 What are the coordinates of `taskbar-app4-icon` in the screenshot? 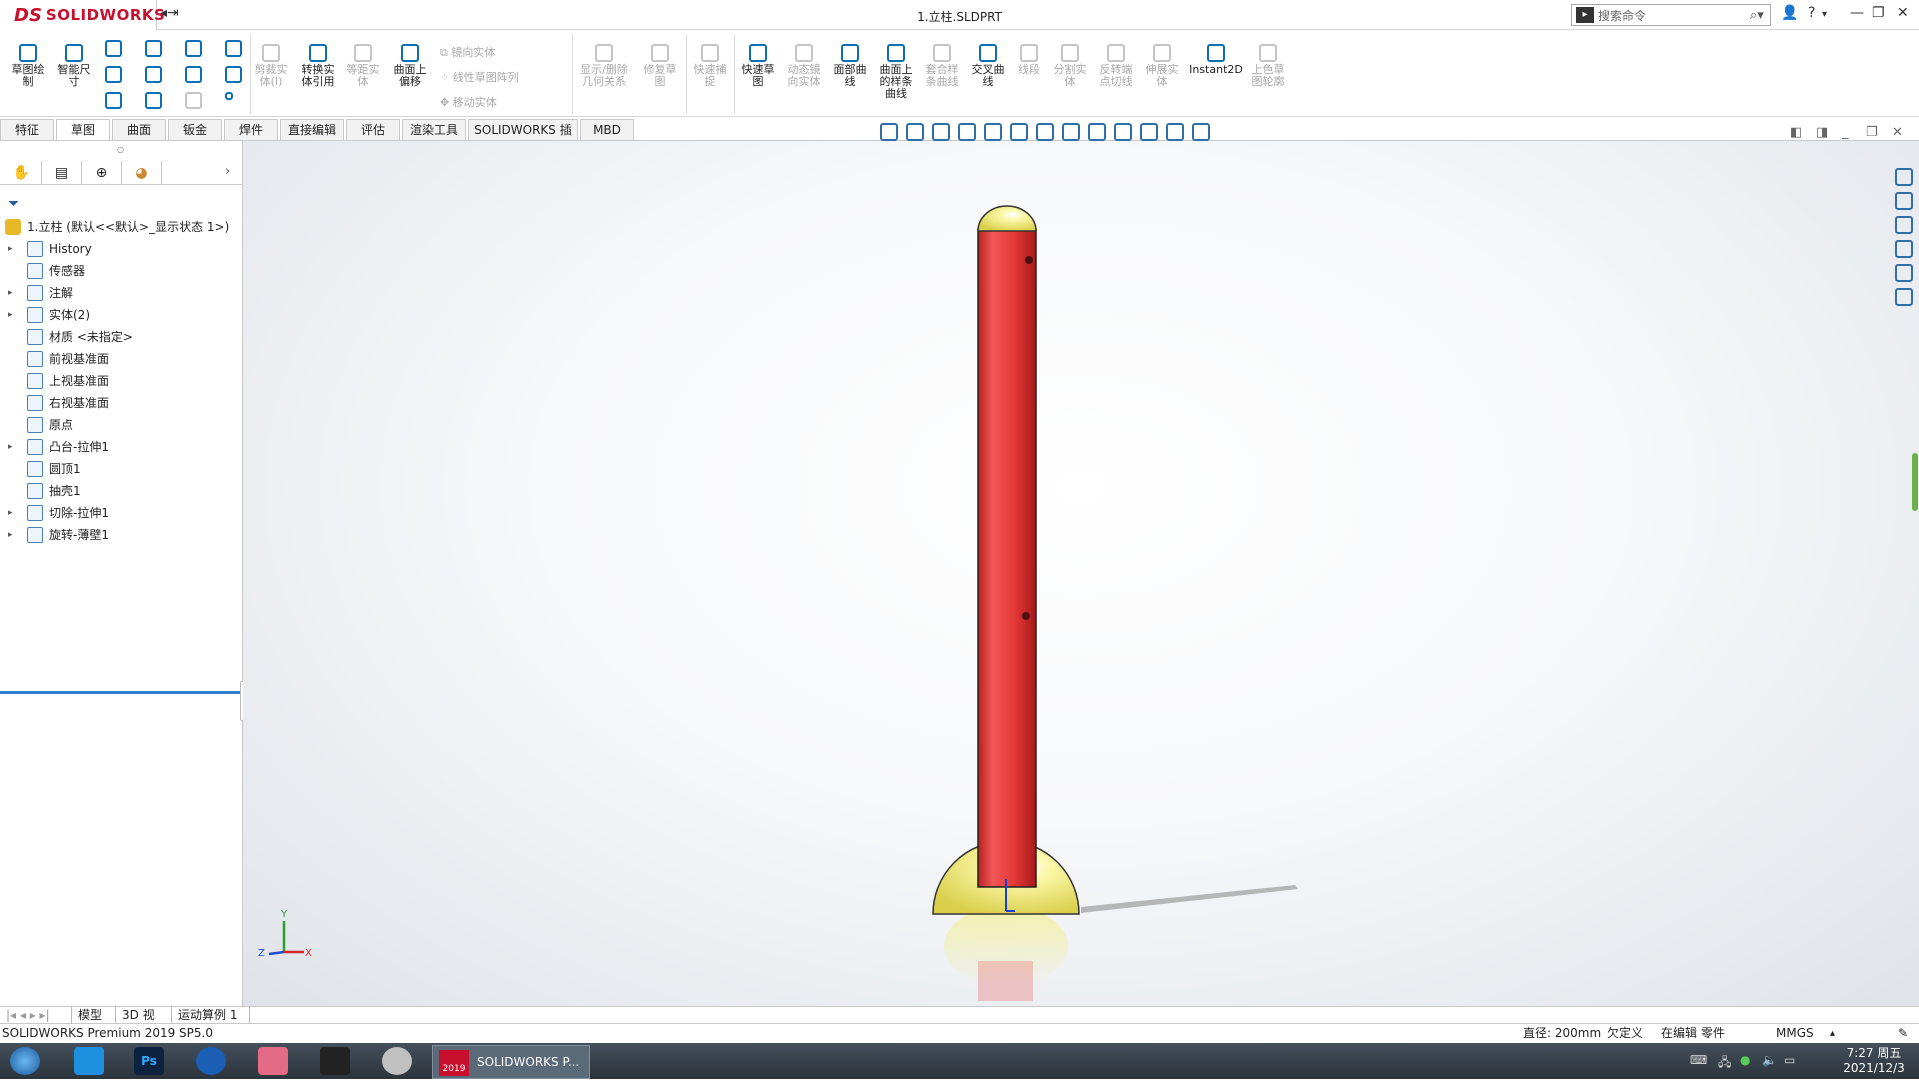 It's located at (397, 1061).